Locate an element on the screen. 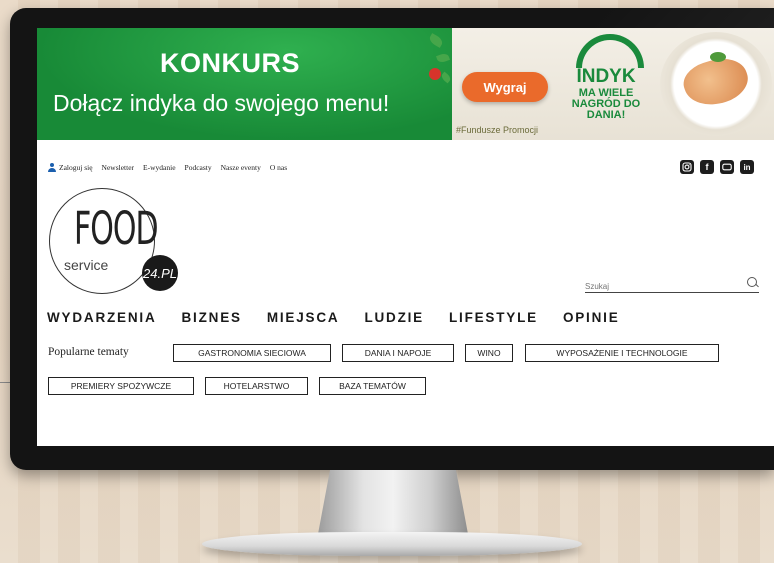 Image resolution: width=774 pixels, height=563 pixels. nav-lifestyle: LIFESTYLE is located at coordinates (493, 317).